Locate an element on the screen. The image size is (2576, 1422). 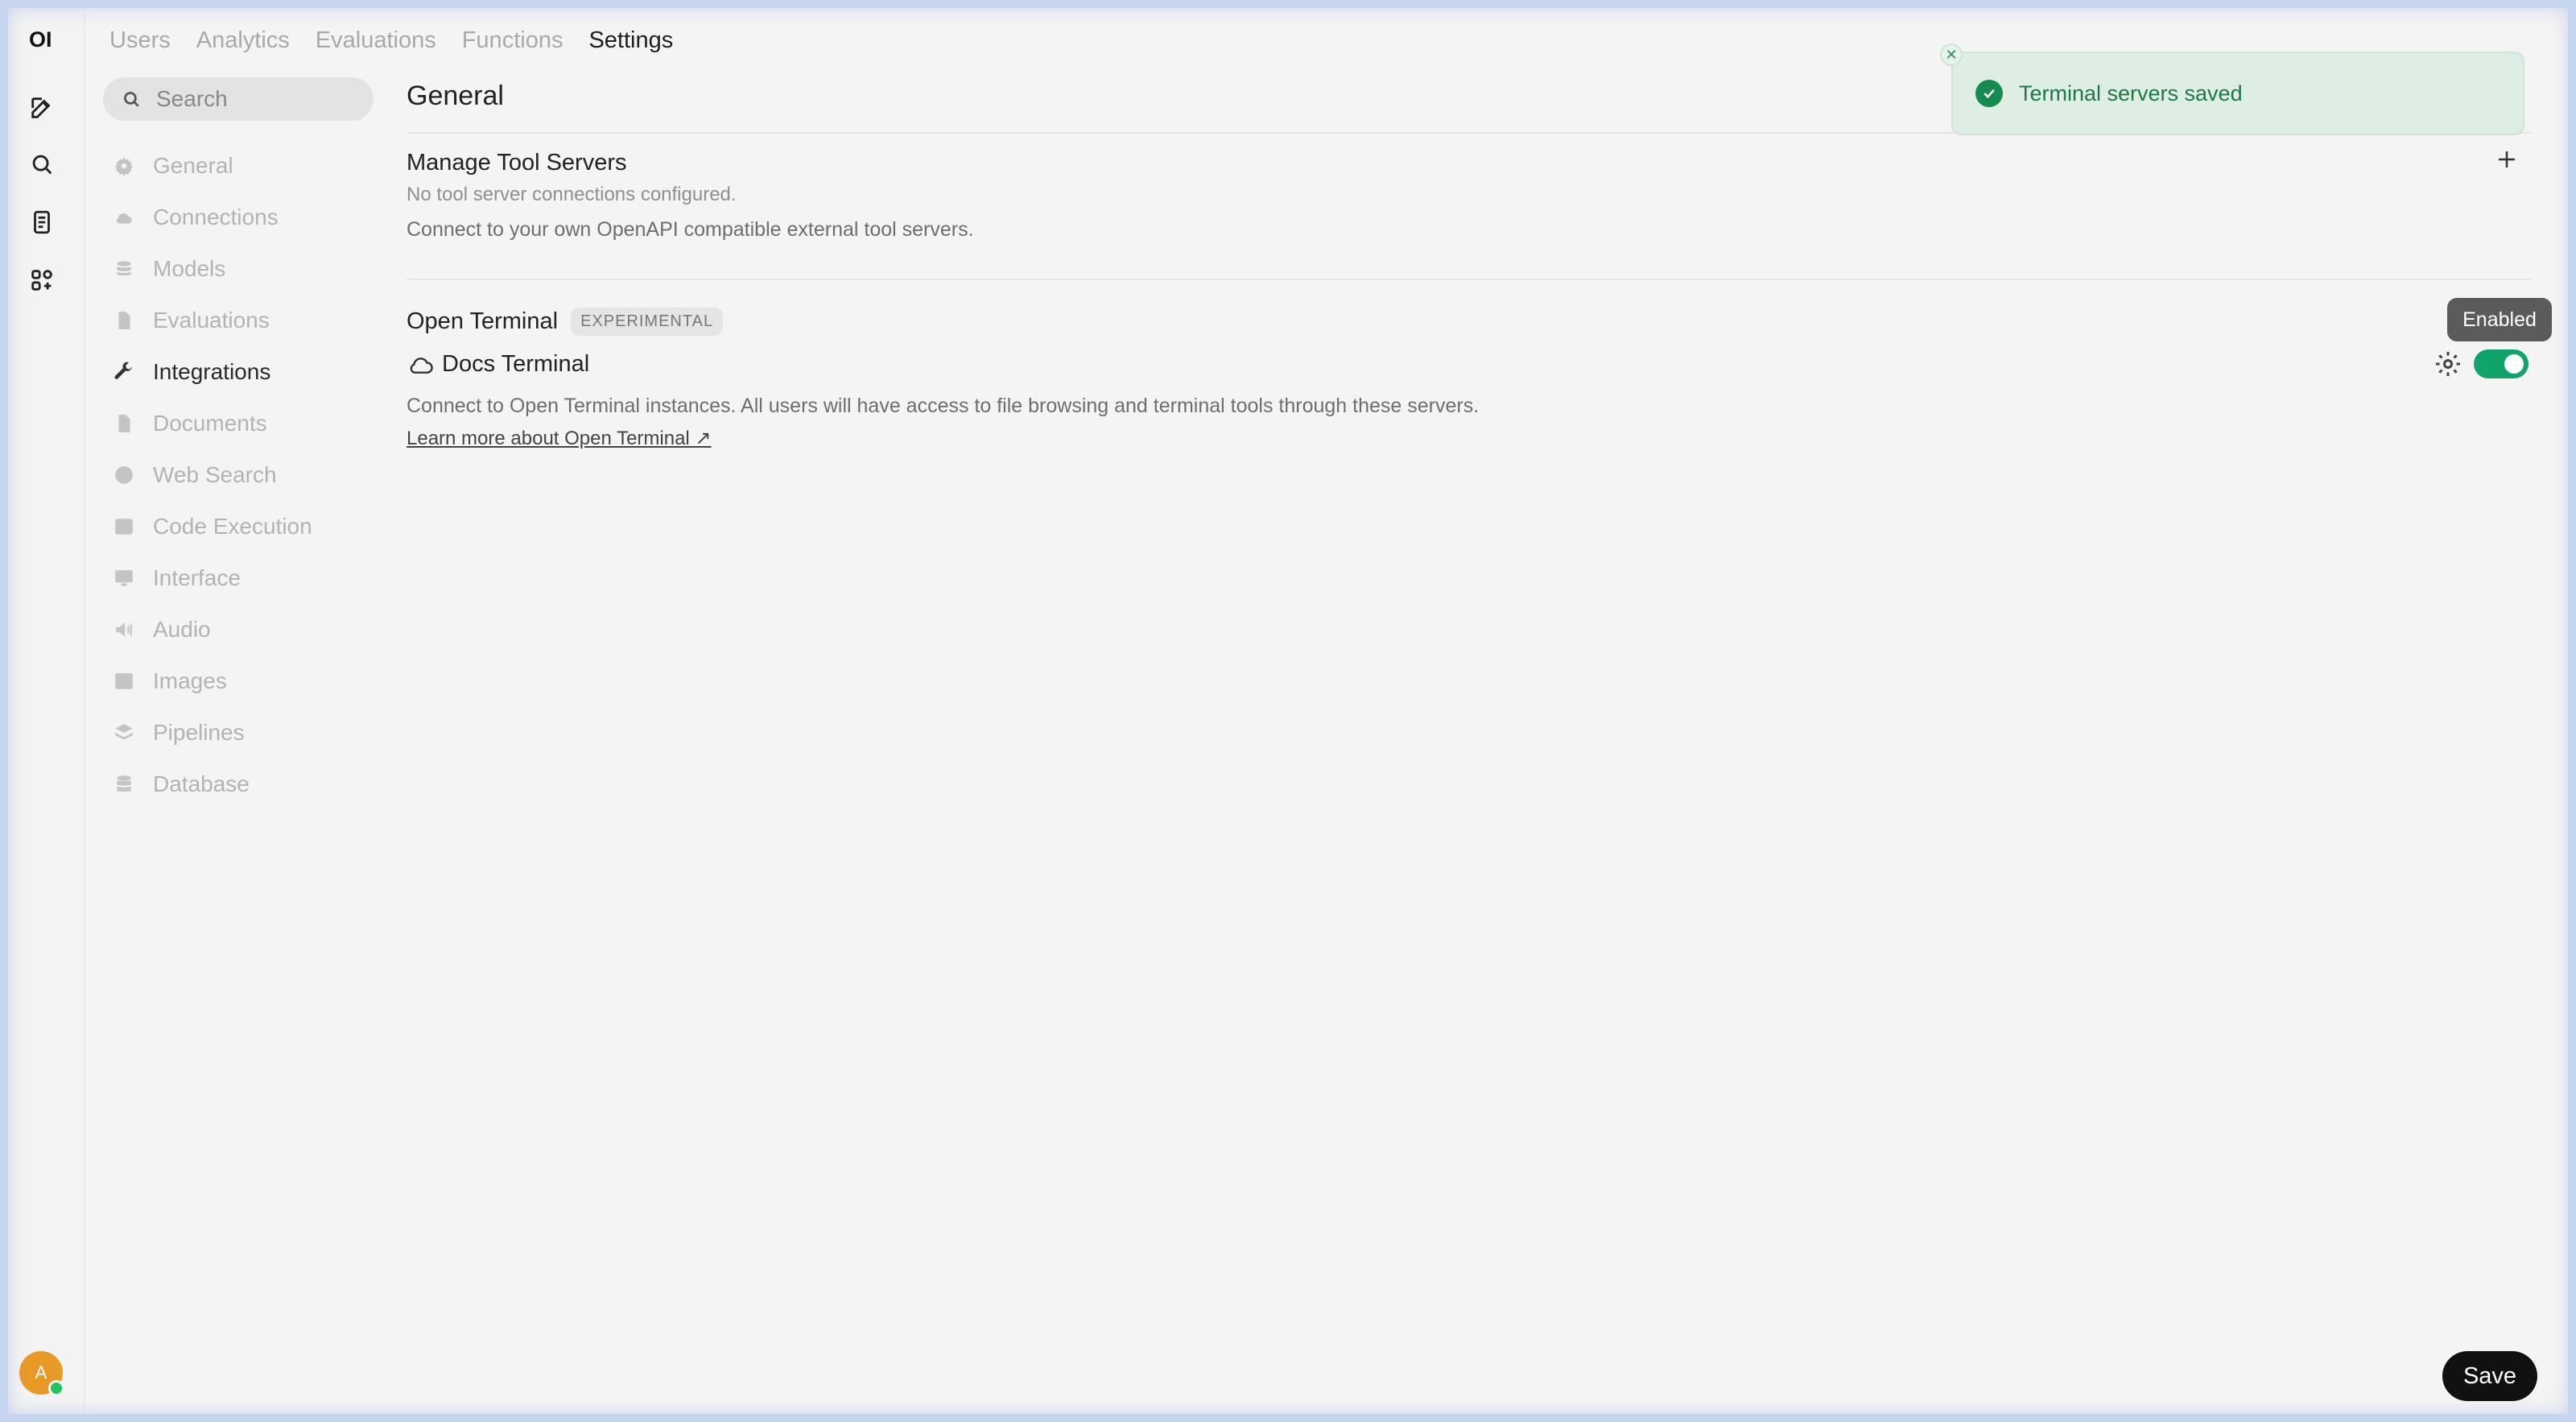
success-toast: Terminal servers saved is located at coordinates (2237, 93).